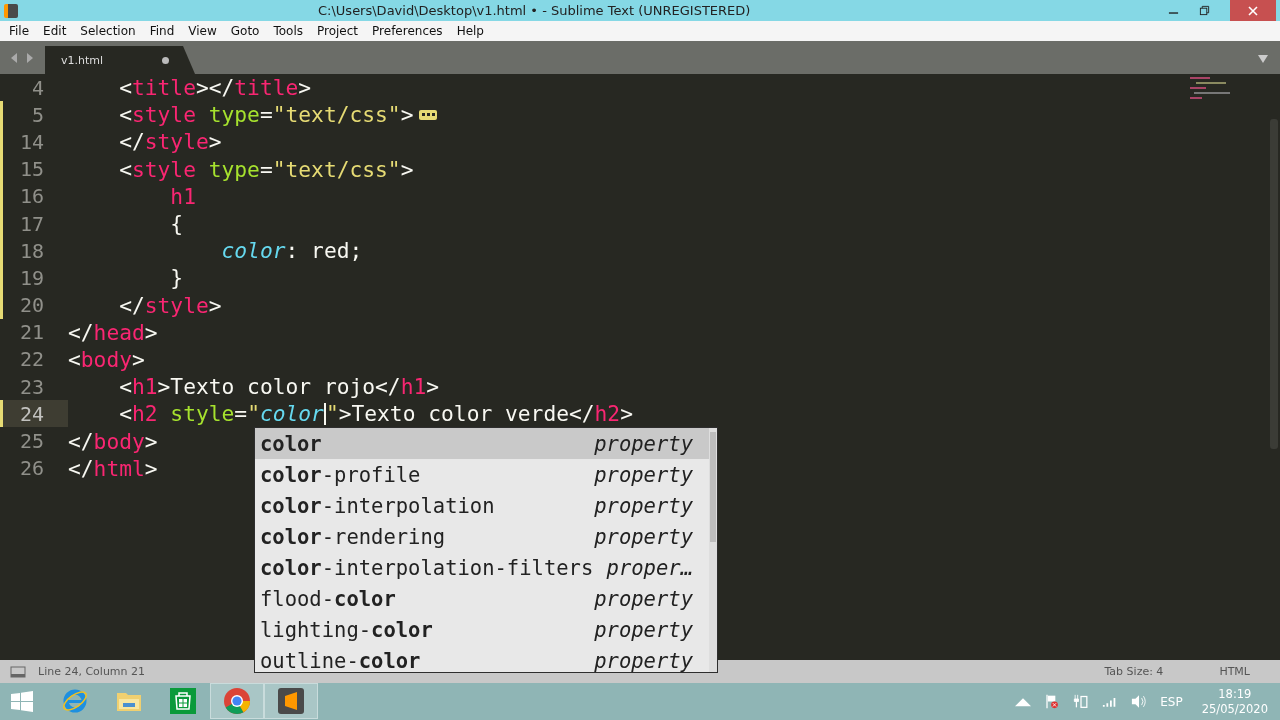  What do you see at coordinates (31, 468) in the screenshot?
I see `line-number: 26` at bounding box center [31, 468].